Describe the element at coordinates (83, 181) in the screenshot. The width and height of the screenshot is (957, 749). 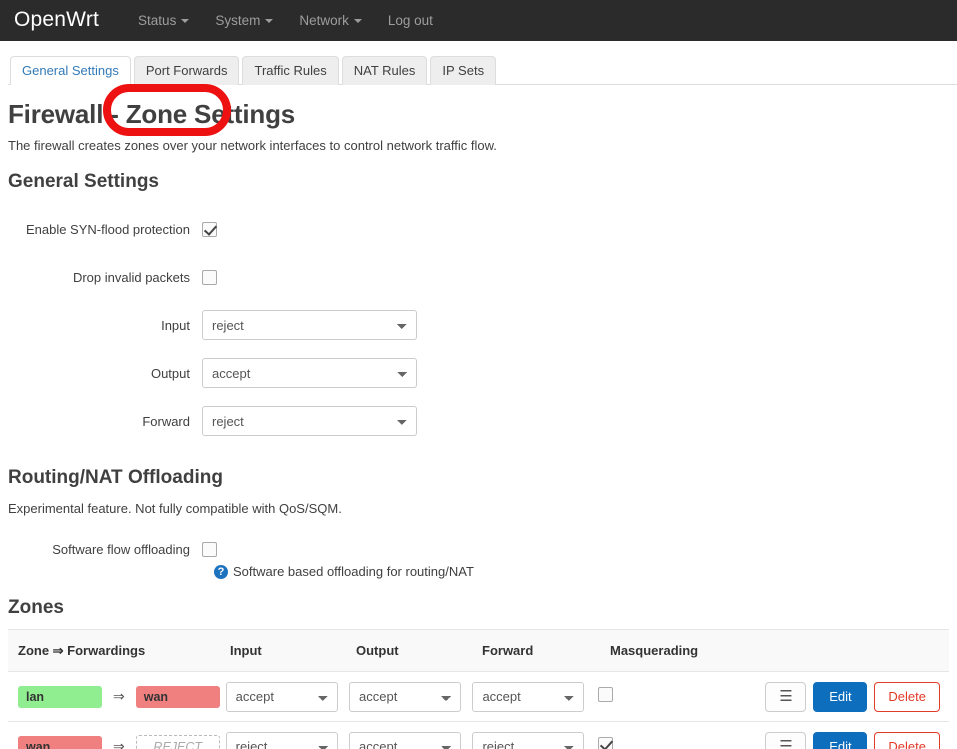
I see `general-settings-heading: General Settings` at that location.